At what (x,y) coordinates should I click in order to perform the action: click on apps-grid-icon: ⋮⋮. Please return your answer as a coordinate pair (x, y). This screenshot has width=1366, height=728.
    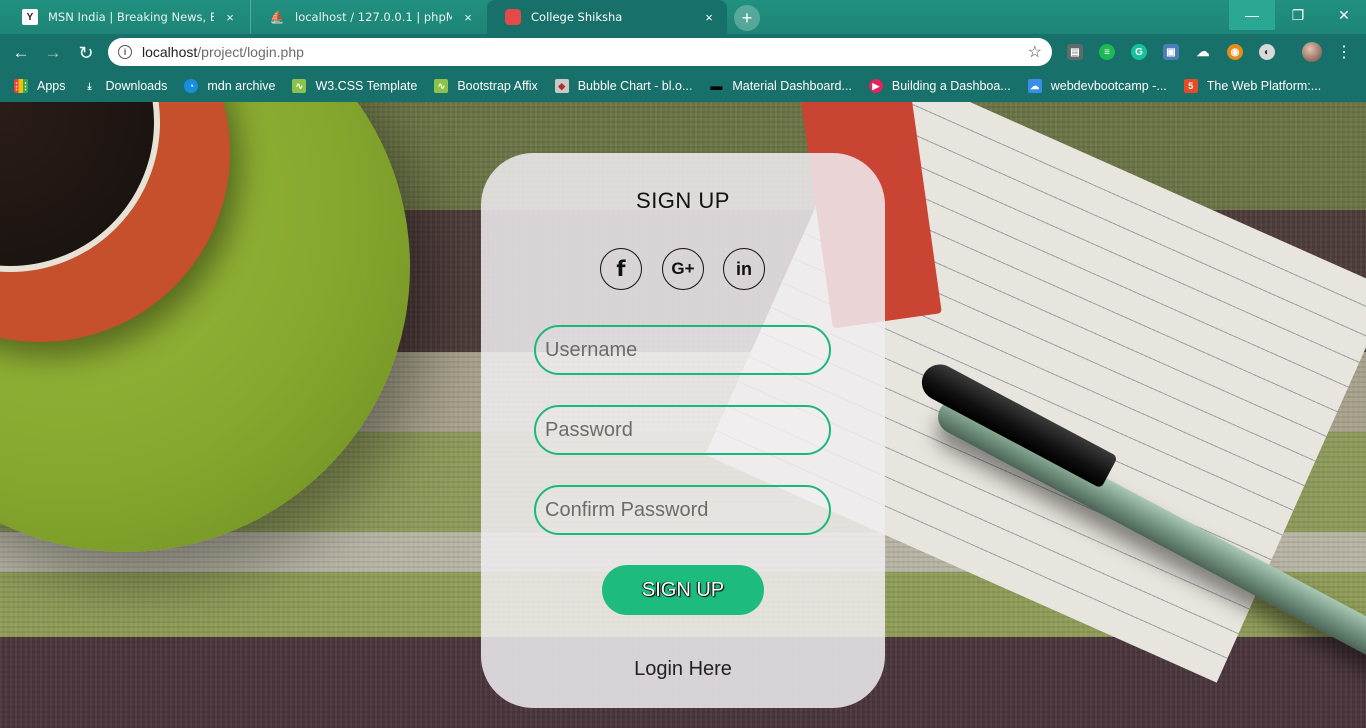
    Looking at the image, I should click on (21, 86).